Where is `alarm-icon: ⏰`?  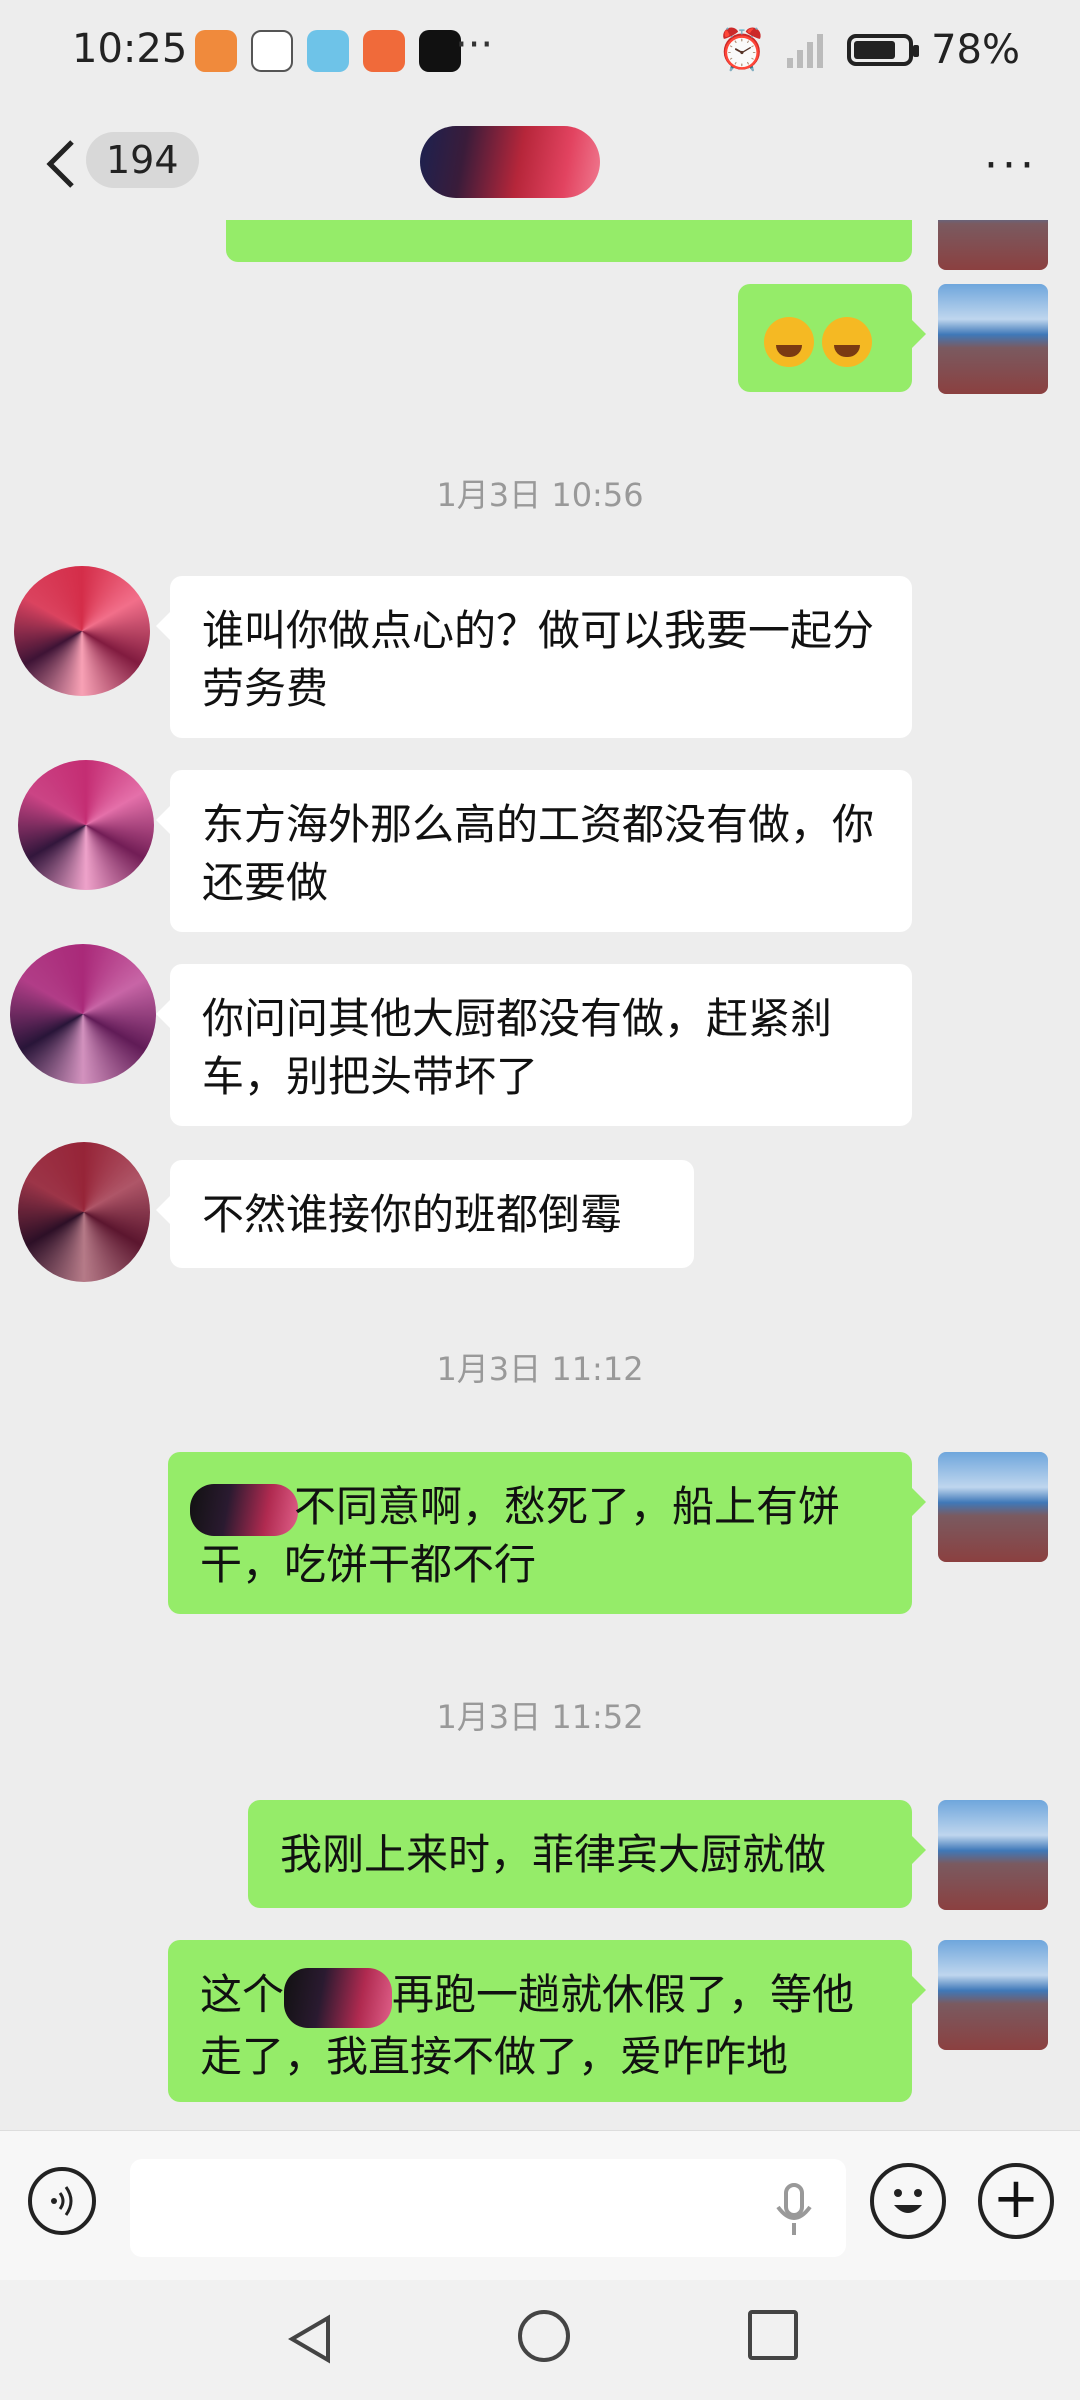
alarm-icon: ⏰ is located at coordinates (742, 50).